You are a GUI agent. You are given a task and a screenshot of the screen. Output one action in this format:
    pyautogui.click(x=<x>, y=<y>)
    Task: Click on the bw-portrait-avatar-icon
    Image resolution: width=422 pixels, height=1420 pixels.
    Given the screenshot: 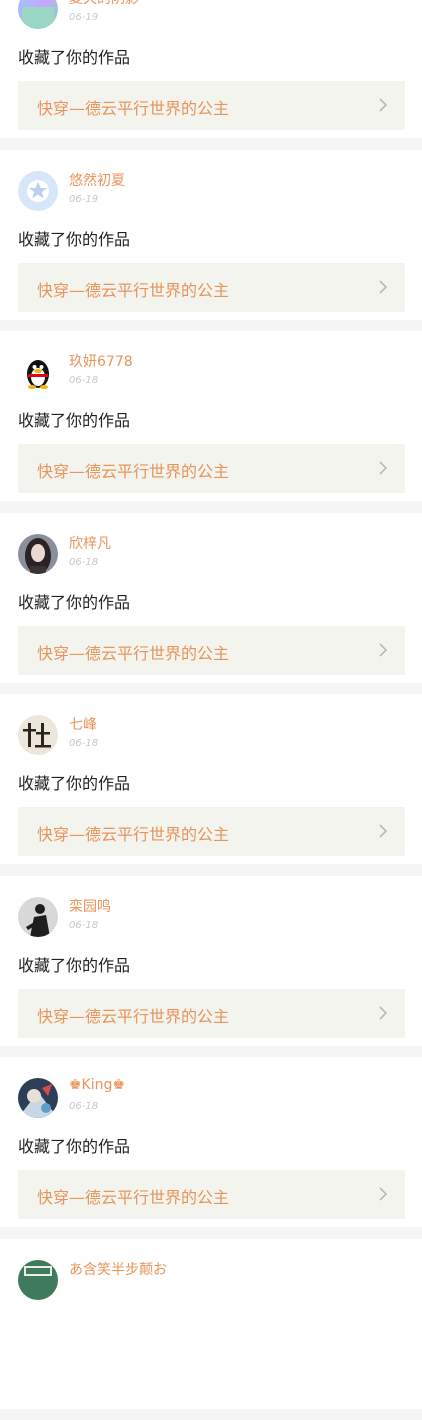 What is the action you would take?
    pyautogui.click(x=38, y=916)
    